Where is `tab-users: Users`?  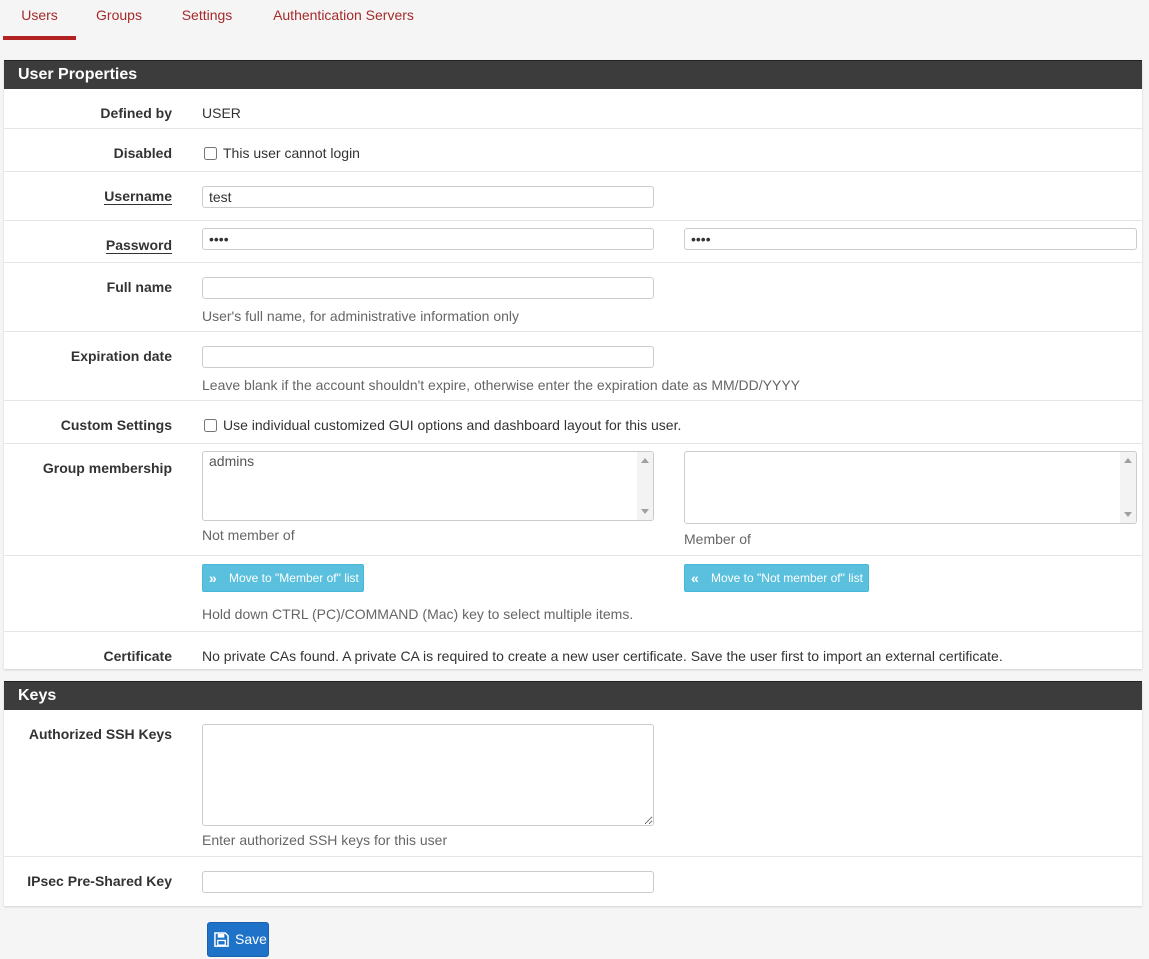
tab-users: Users is located at coordinates (39, 20).